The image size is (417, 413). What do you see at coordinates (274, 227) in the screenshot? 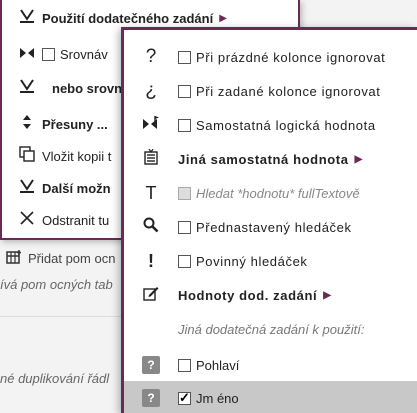
I see `menu-item-label: Přednastavený hledáček` at bounding box center [274, 227].